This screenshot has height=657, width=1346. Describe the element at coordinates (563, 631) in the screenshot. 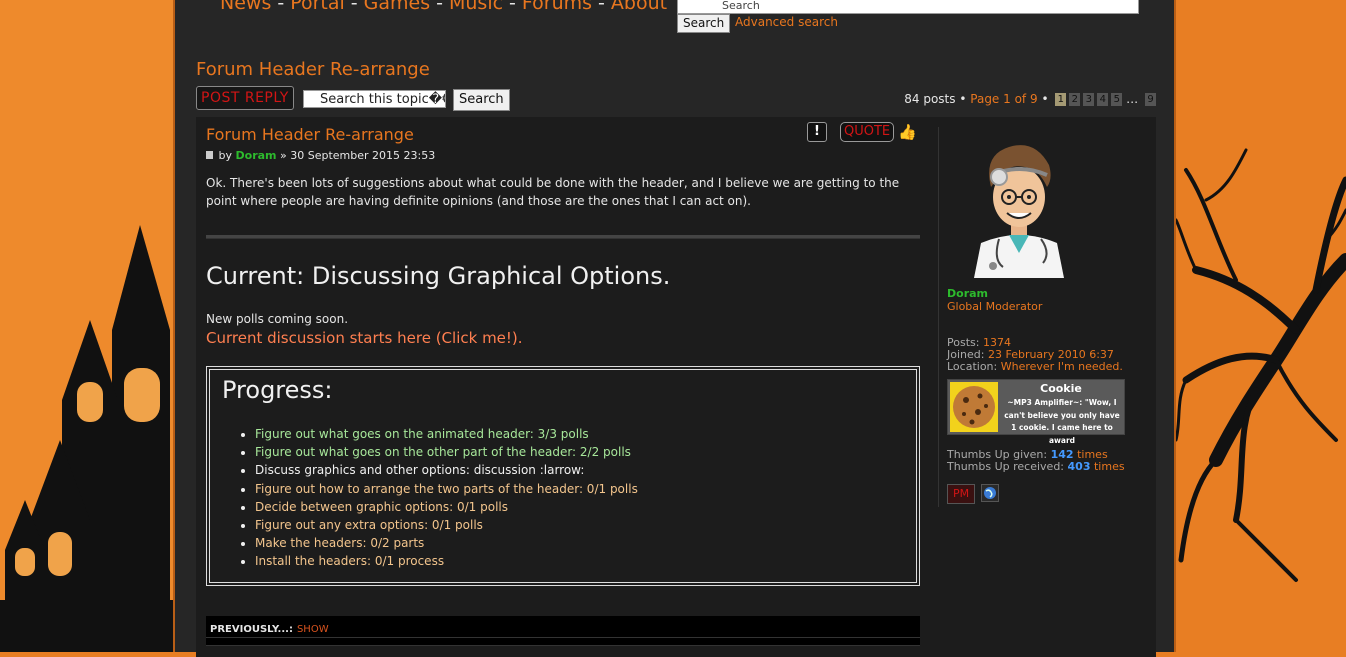

I see `previously-spoiler: PREVIOUSLY...: SHOW` at that location.